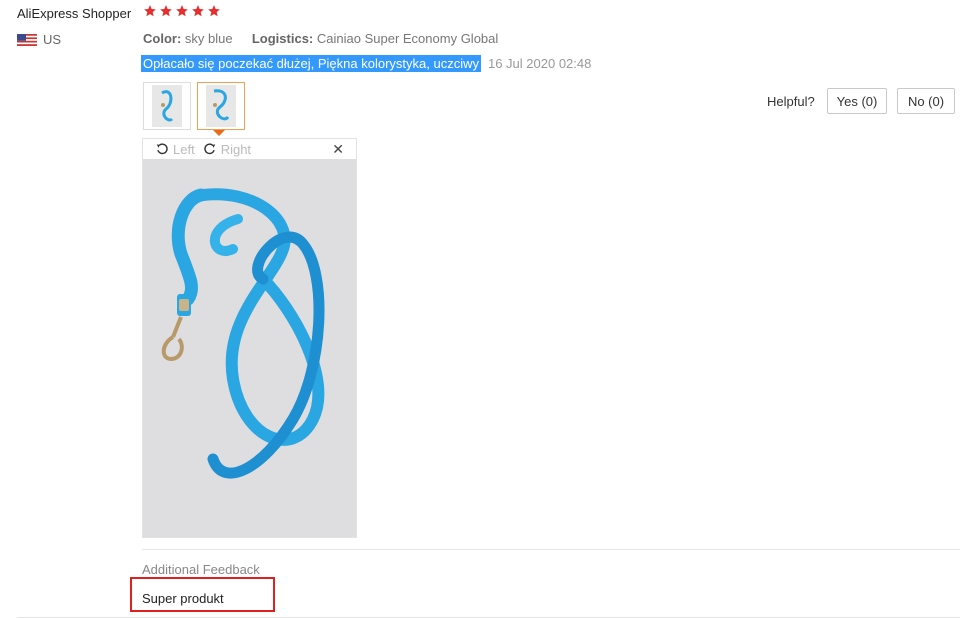 The image size is (978, 619). I want to click on logistics-value: Cainiao Super Economy Global, so click(407, 38).